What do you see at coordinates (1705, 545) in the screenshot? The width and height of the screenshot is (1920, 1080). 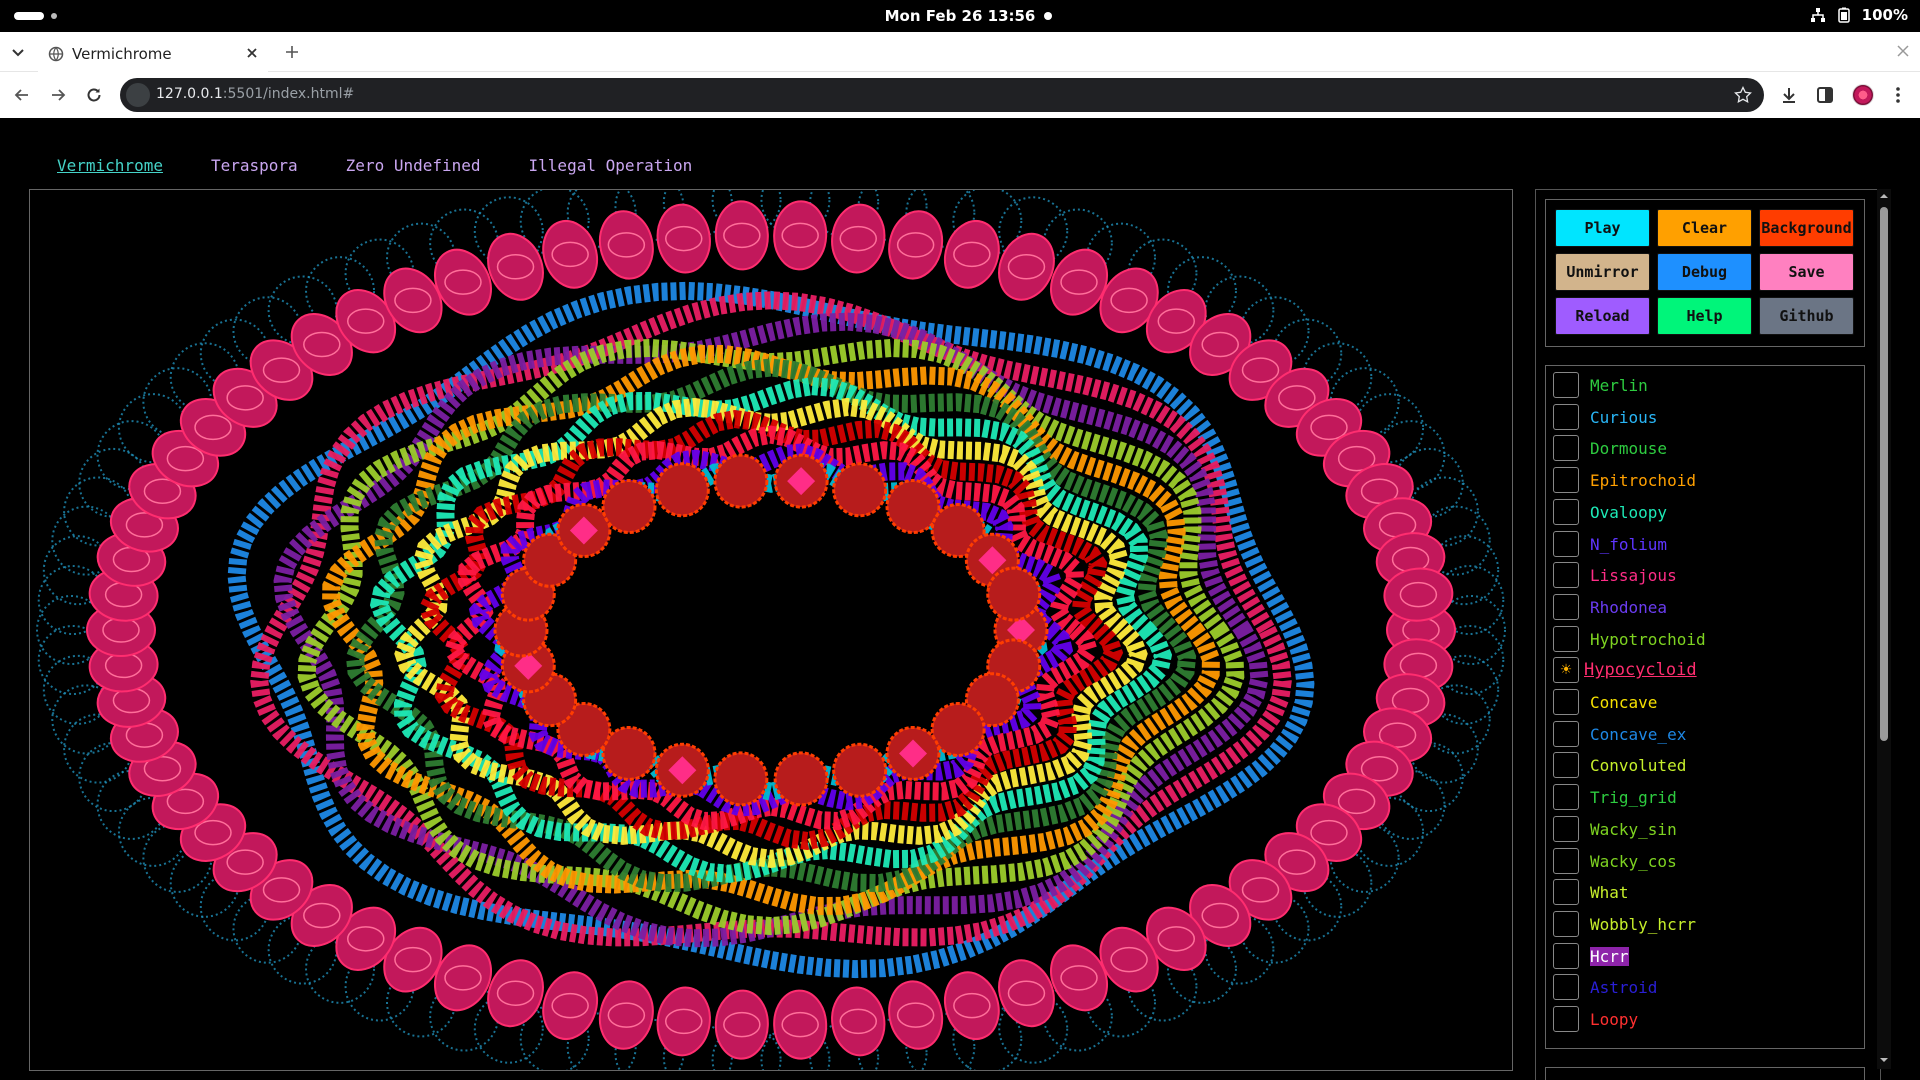 I see `pattern-item: N_folium` at bounding box center [1705, 545].